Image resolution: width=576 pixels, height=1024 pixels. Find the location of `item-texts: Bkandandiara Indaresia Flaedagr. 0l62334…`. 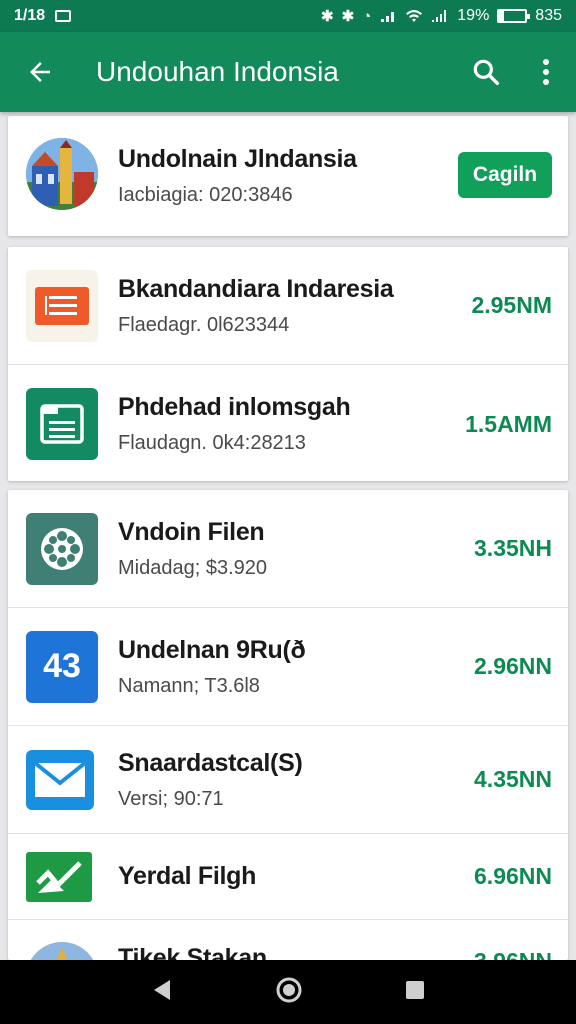

item-texts: Bkandandiara Indaresia Flaedagr. 0l62334… is located at coordinates (256, 305).